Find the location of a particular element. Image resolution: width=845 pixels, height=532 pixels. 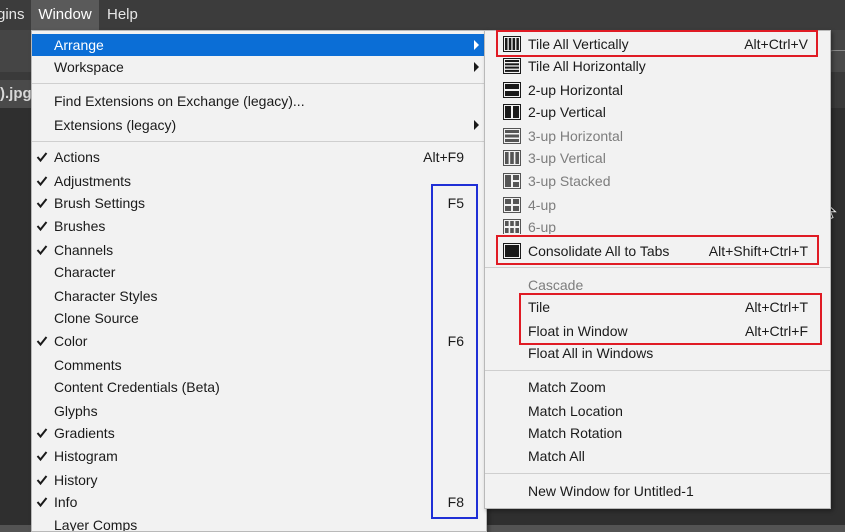

menu-item-4up: 4-up is located at coordinates (657, 205).